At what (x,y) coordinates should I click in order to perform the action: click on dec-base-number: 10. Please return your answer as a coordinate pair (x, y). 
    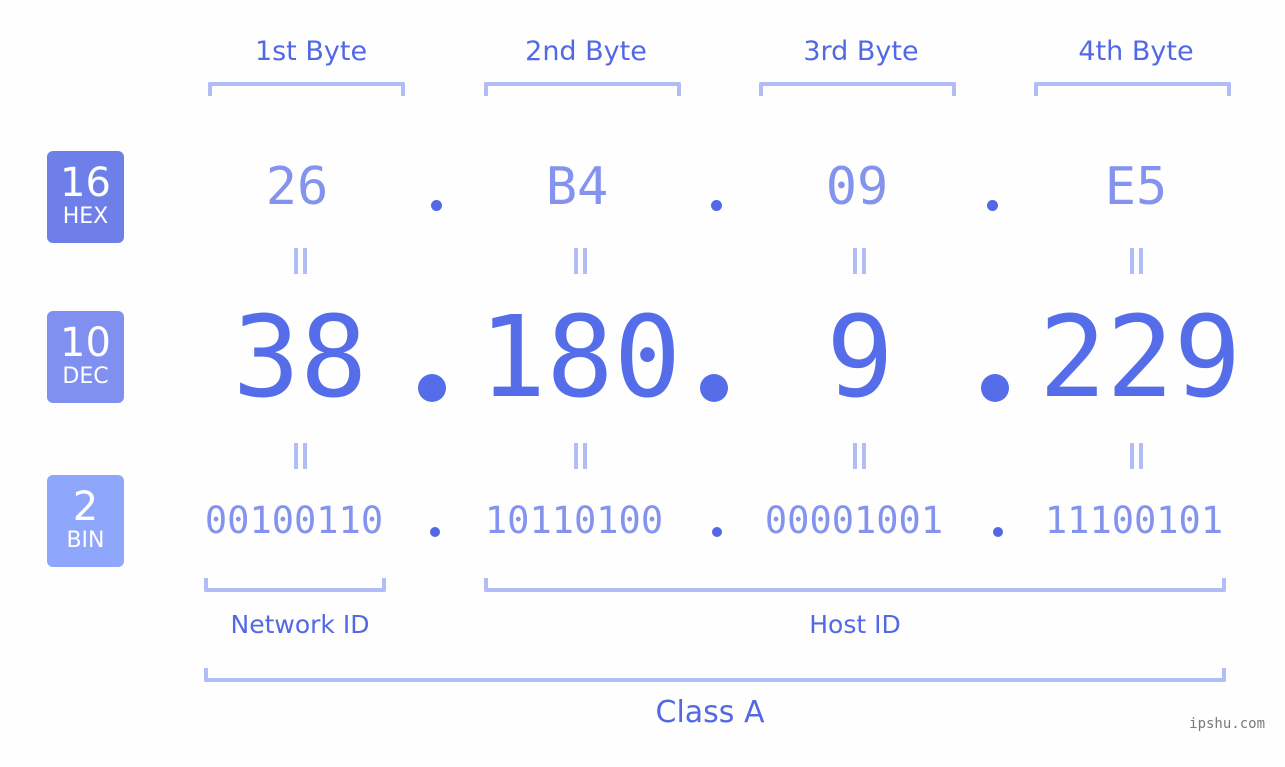
    Looking at the image, I should click on (85, 343).